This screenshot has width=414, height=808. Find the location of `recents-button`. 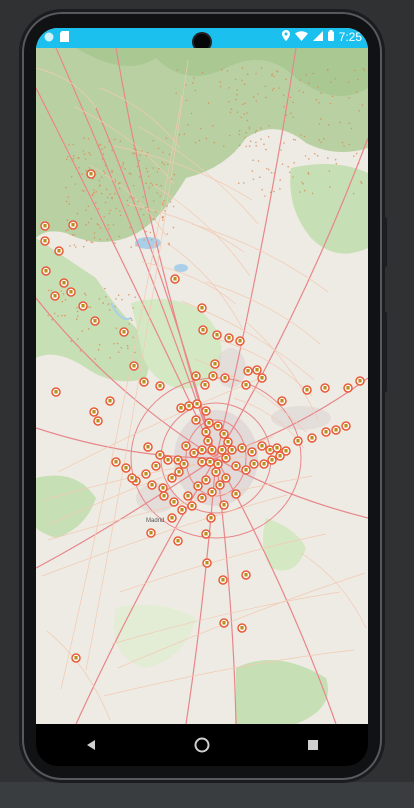

recents-button is located at coordinates (313, 745).